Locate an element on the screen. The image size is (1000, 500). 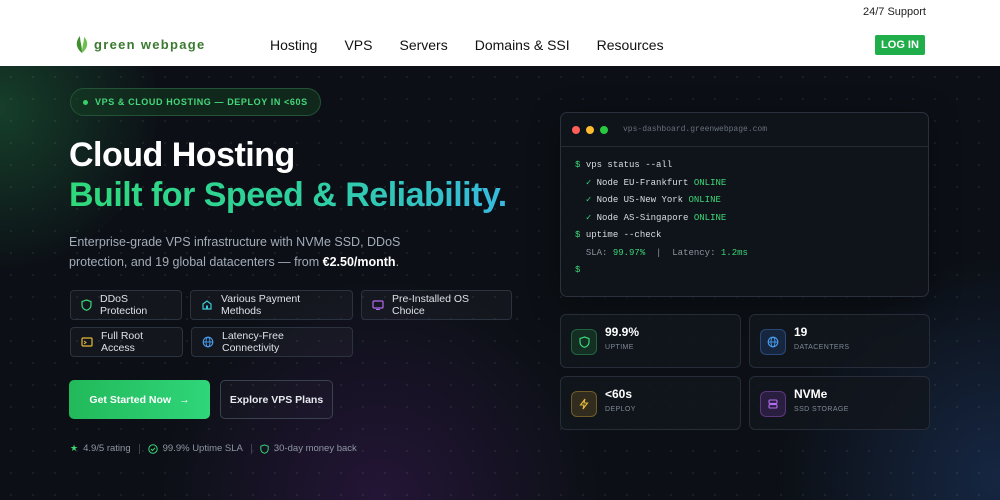
uptime-sla-item: 99.9% Uptime SLA is located at coordinates (195, 448).